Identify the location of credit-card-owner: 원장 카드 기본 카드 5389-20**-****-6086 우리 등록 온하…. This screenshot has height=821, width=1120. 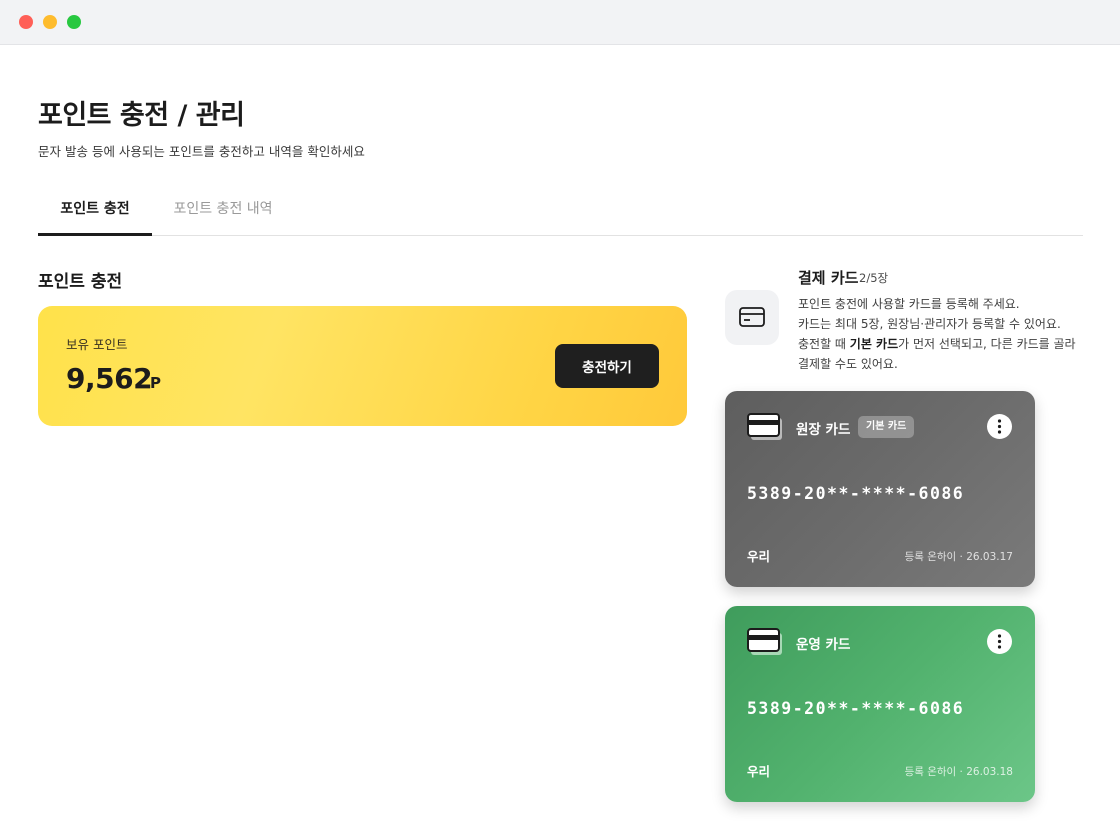
(880, 489).